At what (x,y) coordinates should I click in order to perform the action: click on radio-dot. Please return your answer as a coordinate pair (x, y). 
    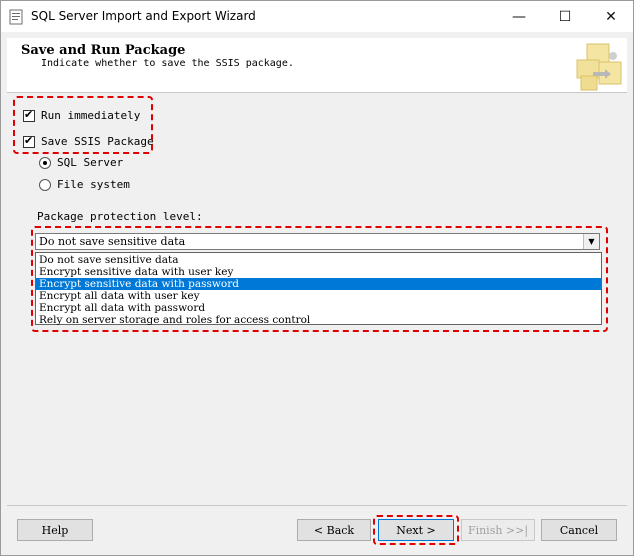
    Looking at the image, I should click on (45, 162).